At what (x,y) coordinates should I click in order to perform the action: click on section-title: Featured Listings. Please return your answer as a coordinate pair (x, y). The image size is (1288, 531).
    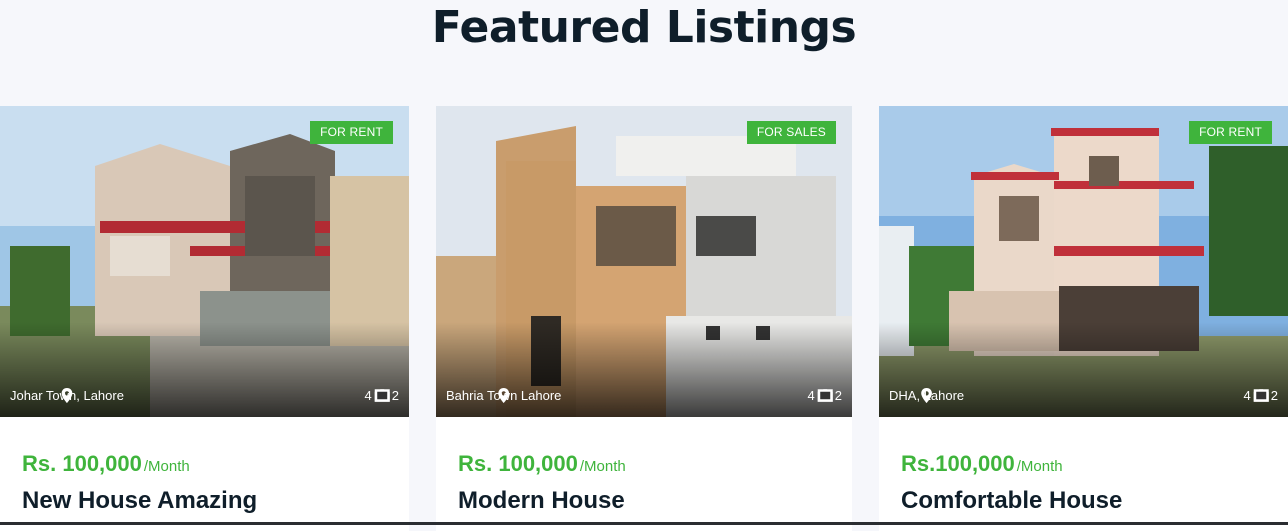
    Looking at the image, I should click on (644, 27).